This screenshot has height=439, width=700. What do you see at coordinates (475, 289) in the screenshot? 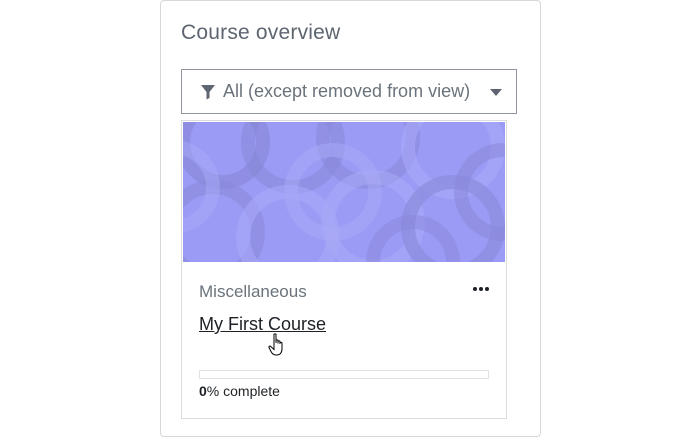
I see `ellipsis-icon` at bounding box center [475, 289].